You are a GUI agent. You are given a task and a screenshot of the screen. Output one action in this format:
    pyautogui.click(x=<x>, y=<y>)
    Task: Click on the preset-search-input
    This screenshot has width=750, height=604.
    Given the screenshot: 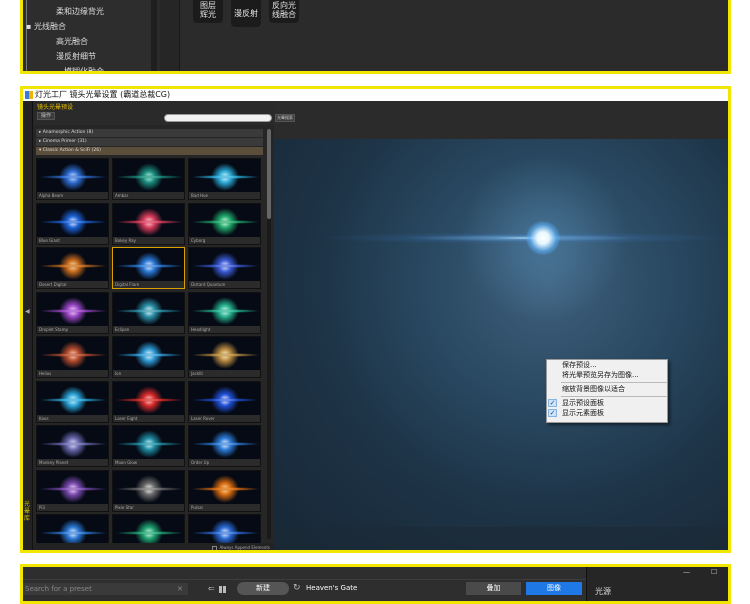 What is the action you would take?
    pyautogui.click(x=218, y=118)
    